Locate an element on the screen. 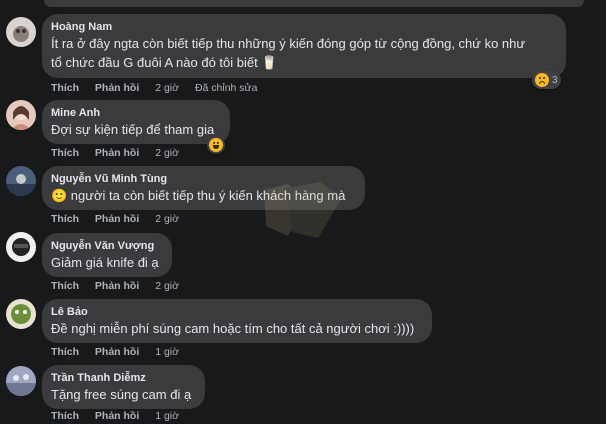 The width and height of the screenshot is (606, 424). comment-author: Nguyễn Văn Vượng is located at coordinates (106, 246).